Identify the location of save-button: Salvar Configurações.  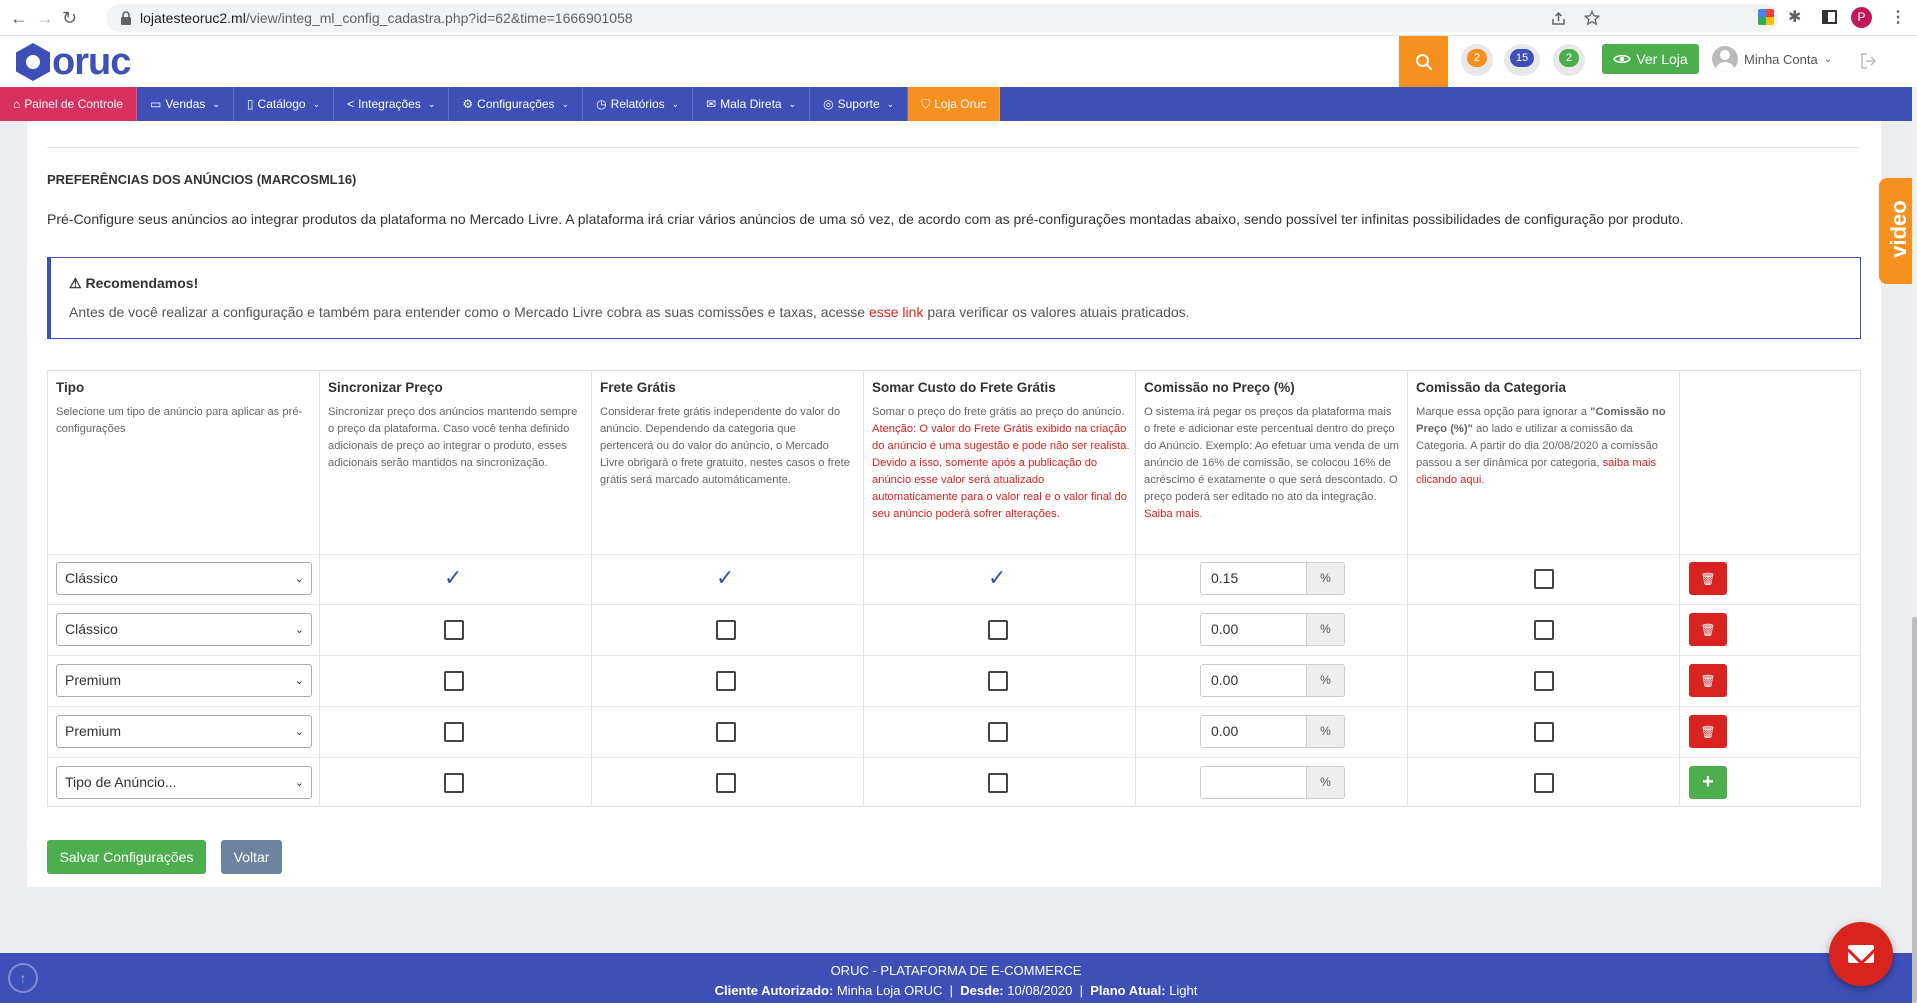
(126, 857).